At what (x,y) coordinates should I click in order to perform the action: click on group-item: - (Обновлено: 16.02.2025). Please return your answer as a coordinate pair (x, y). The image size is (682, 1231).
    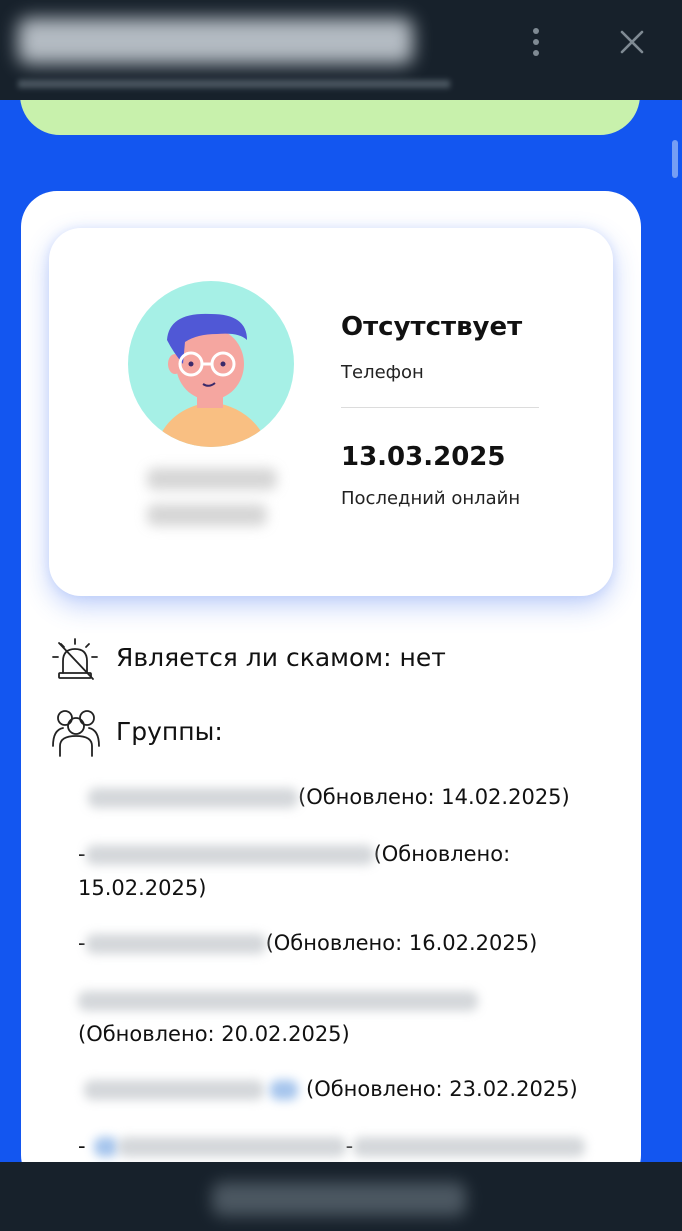
    Looking at the image, I should click on (348, 943).